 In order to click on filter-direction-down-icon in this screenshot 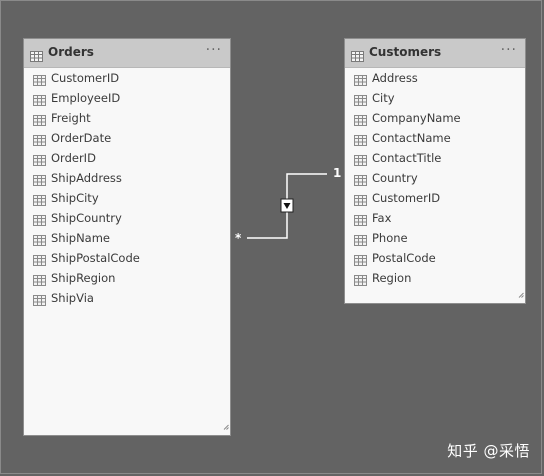, I will do `click(287, 205)`.